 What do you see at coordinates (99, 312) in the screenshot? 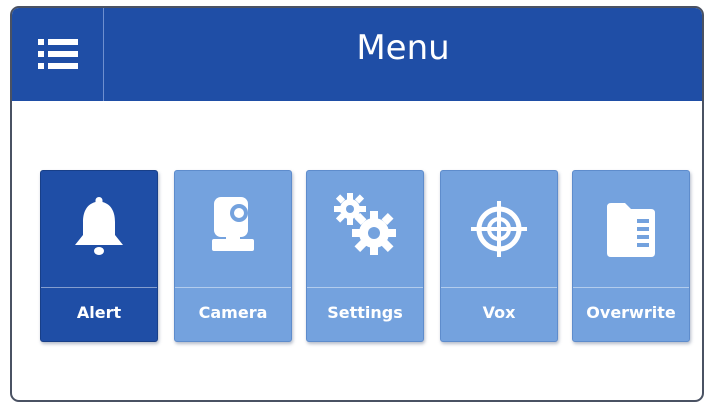
I see `tile-label: Alert` at bounding box center [99, 312].